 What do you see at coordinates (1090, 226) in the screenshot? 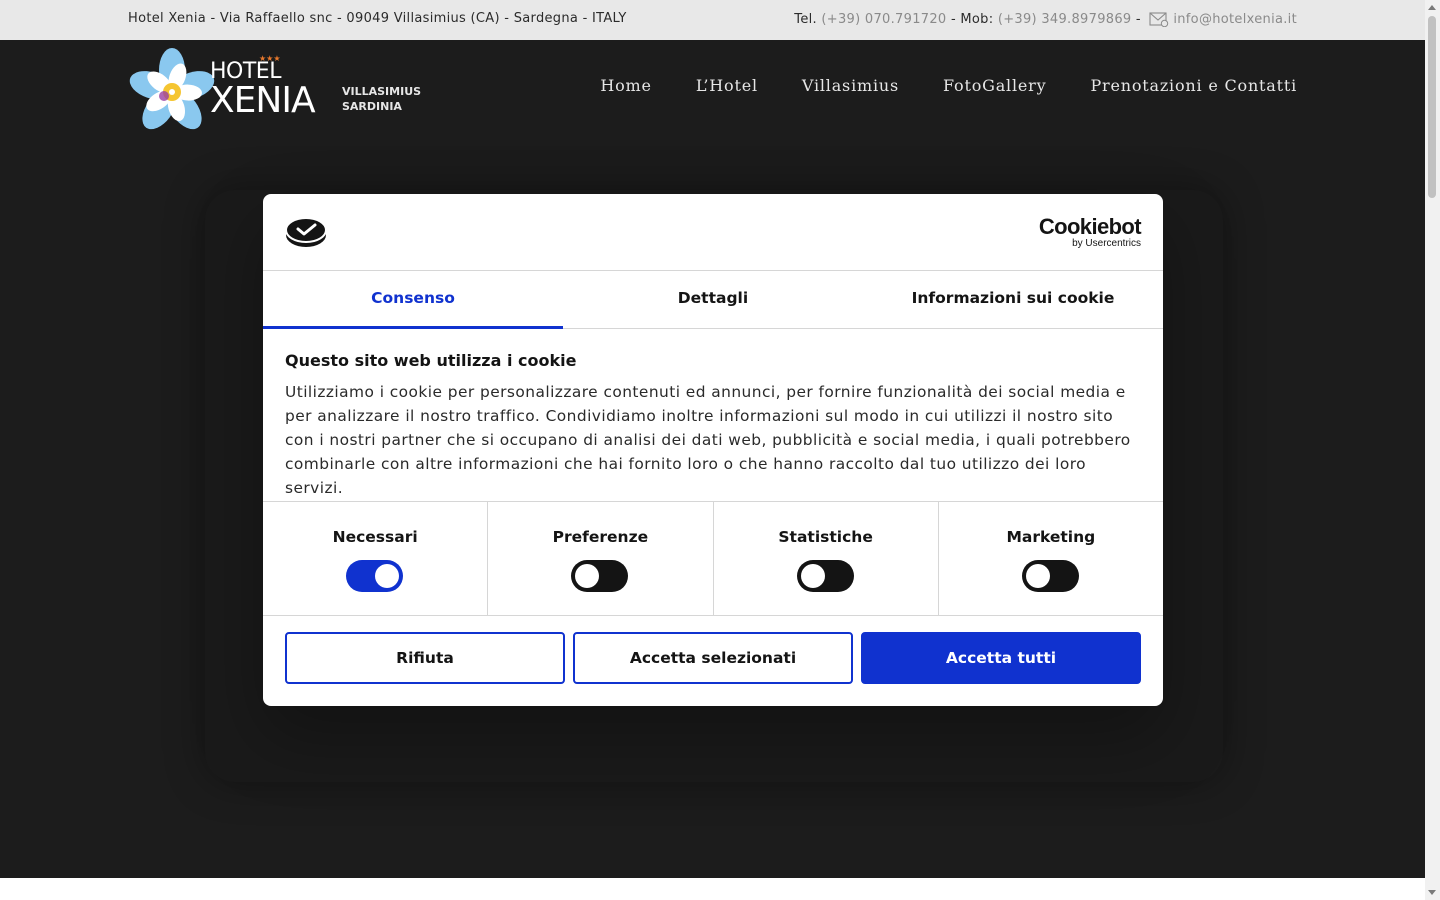
I see `cookiebot-name: Cookiebot` at bounding box center [1090, 226].